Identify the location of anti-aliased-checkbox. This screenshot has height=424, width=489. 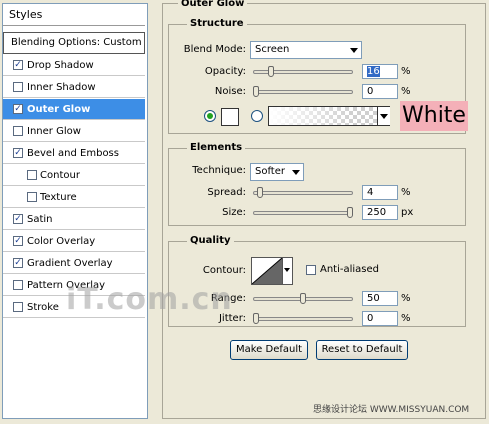
(311, 270).